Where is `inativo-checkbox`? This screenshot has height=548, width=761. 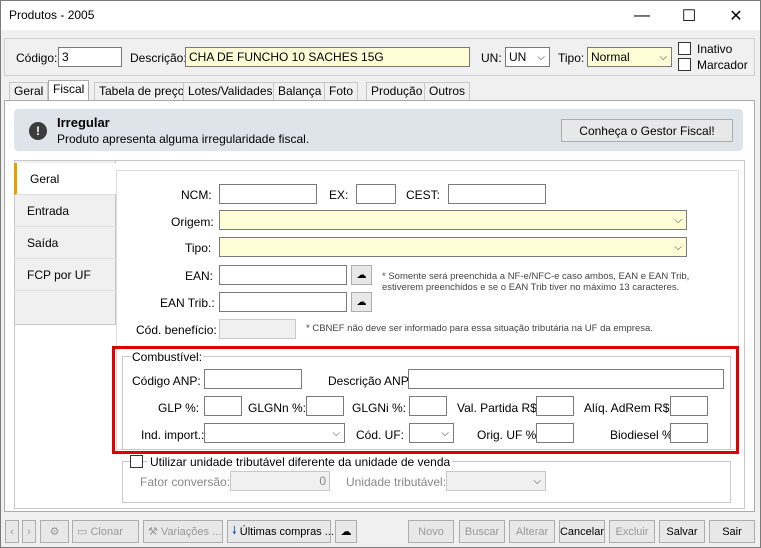 inativo-checkbox is located at coordinates (684, 48).